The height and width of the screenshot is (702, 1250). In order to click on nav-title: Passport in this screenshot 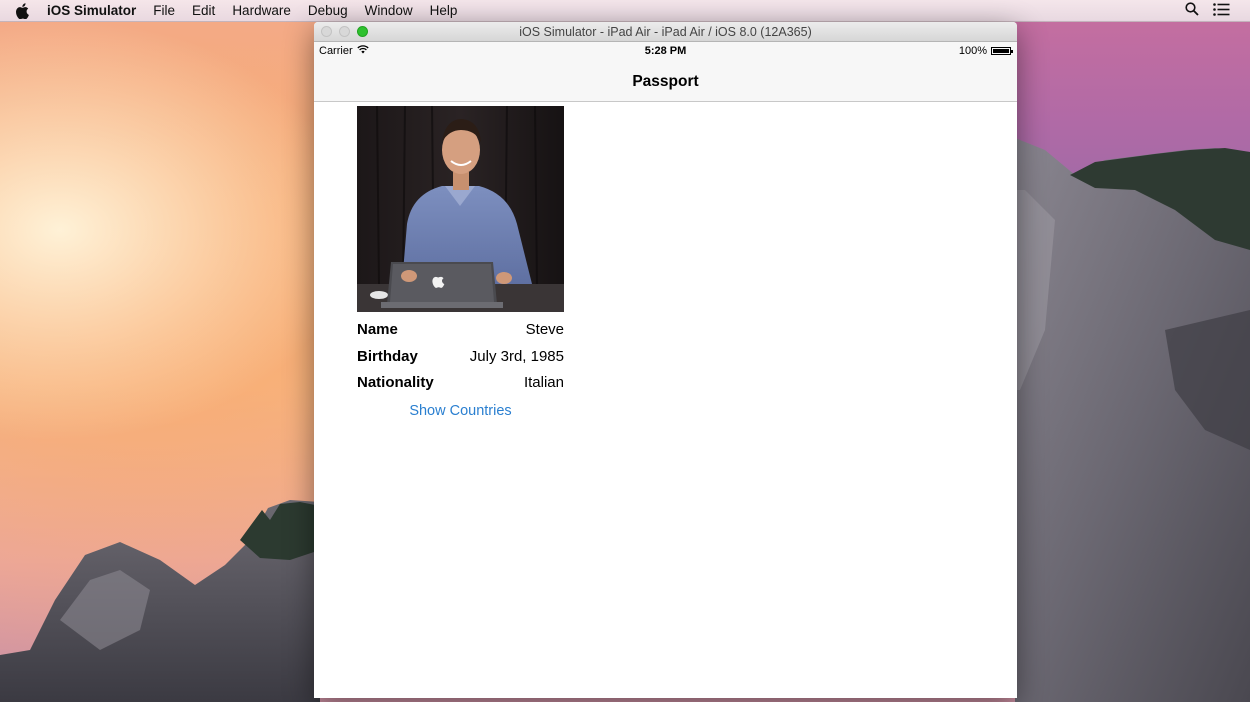, I will do `click(665, 81)`.